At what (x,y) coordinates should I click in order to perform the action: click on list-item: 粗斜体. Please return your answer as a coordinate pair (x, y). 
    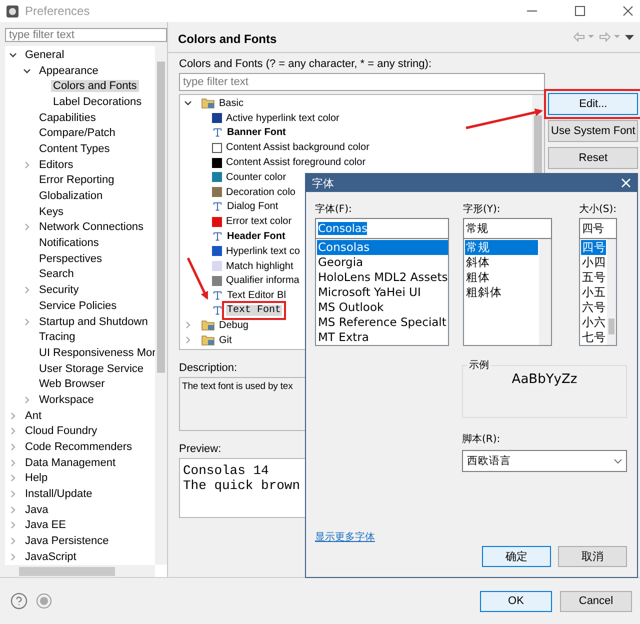
    Looking at the image, I should click on (501, 292).